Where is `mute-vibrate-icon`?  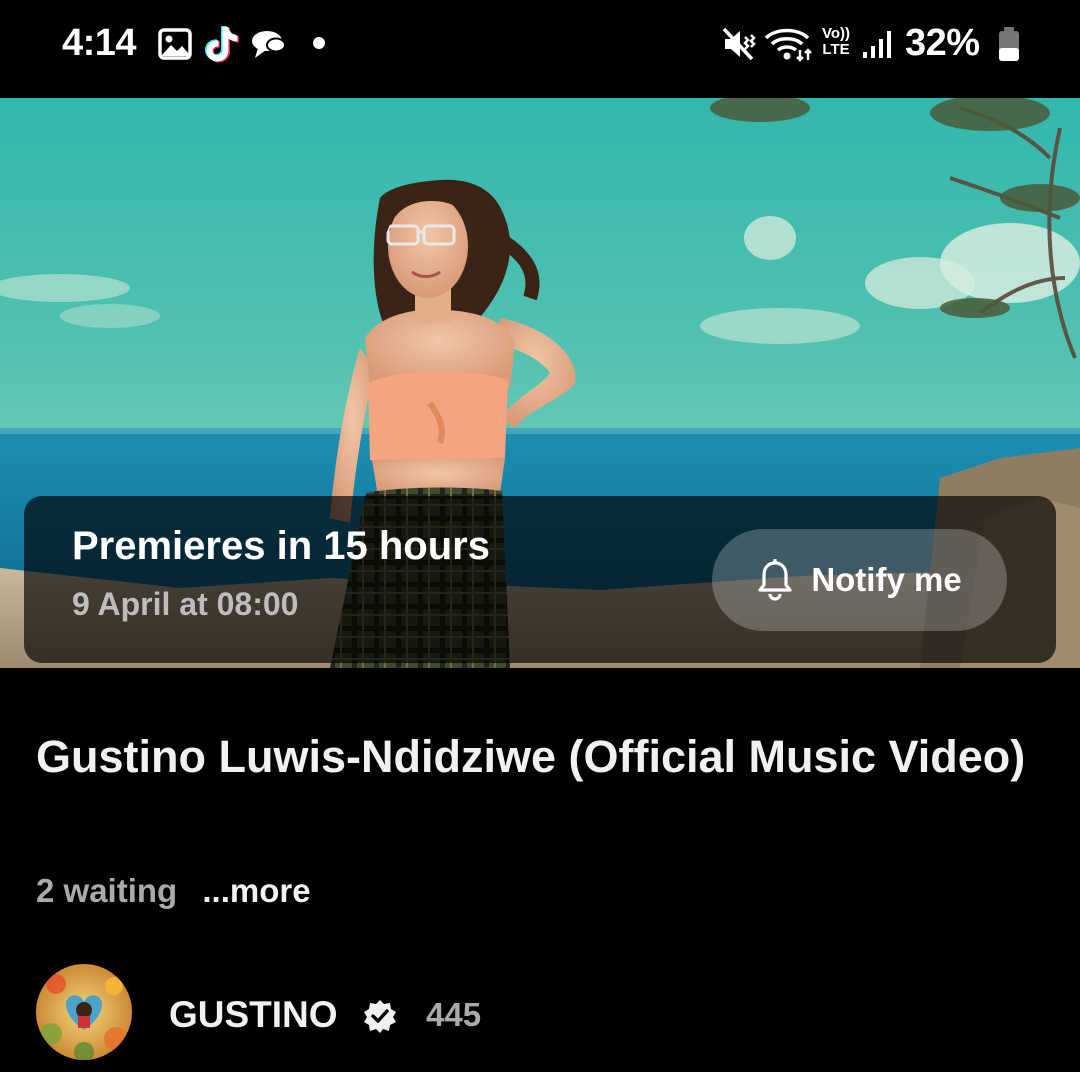
mute-vibrate-icon is located at coordinates (739, 44).